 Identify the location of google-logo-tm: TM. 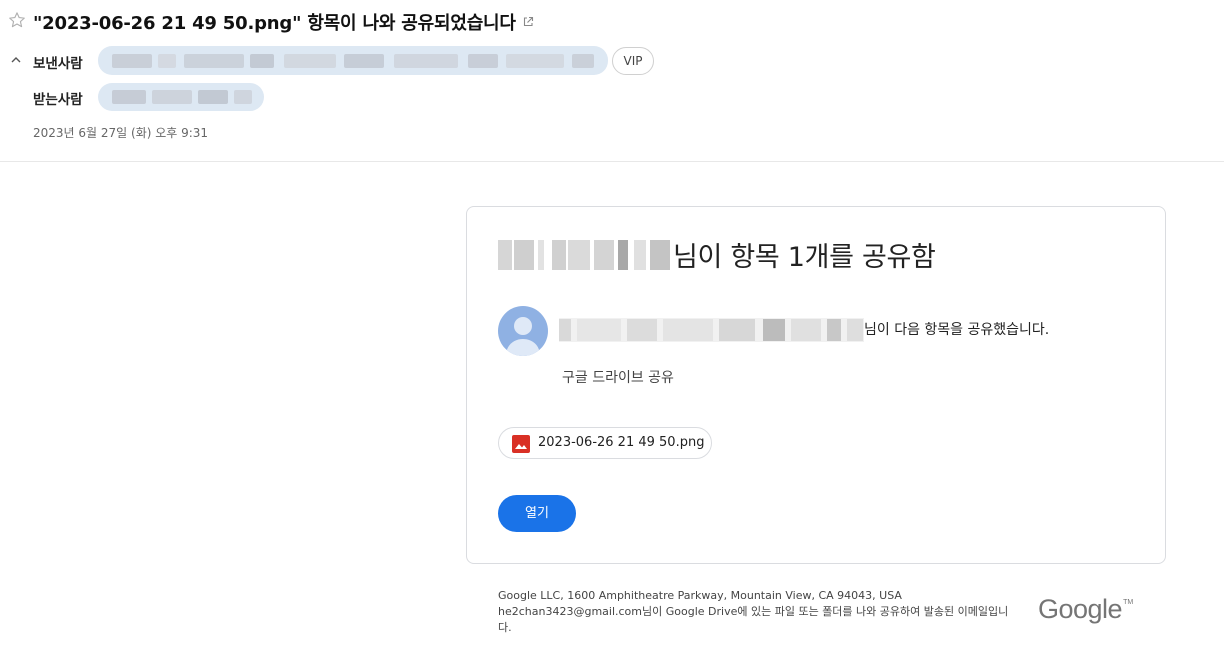
(1128, 602).